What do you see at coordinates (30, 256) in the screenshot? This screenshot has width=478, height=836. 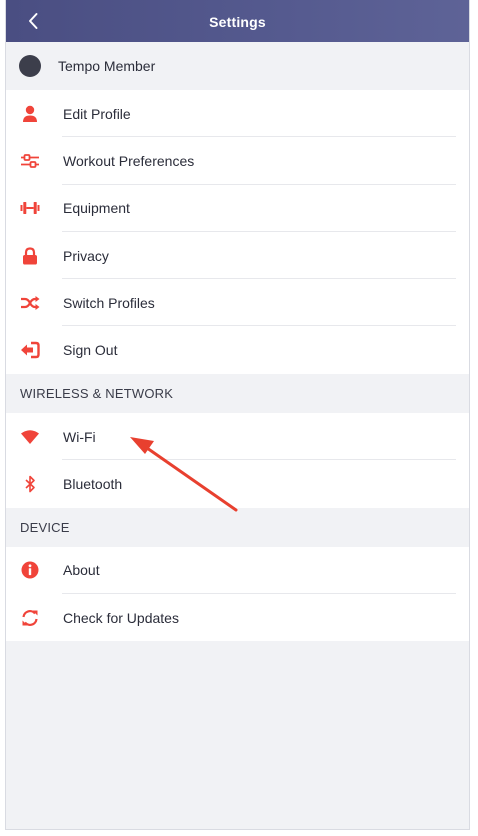 I see `lock-icon` at bounding box center [30, 256].